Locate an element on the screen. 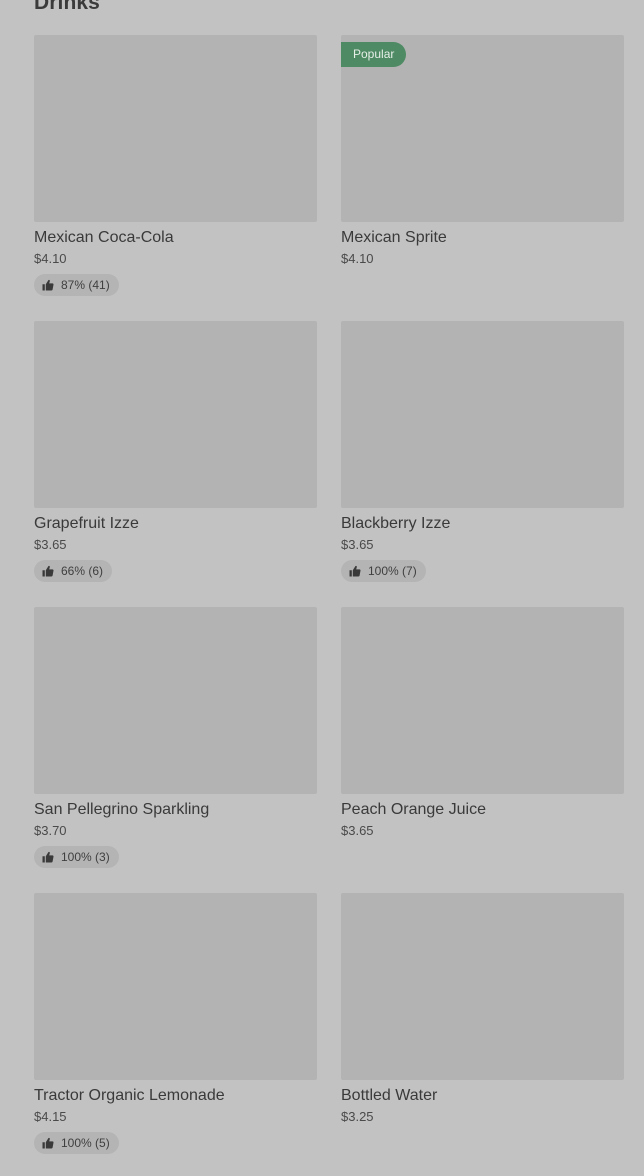  rating-pill: 100% (5) is located at coordinates (76, 1143).